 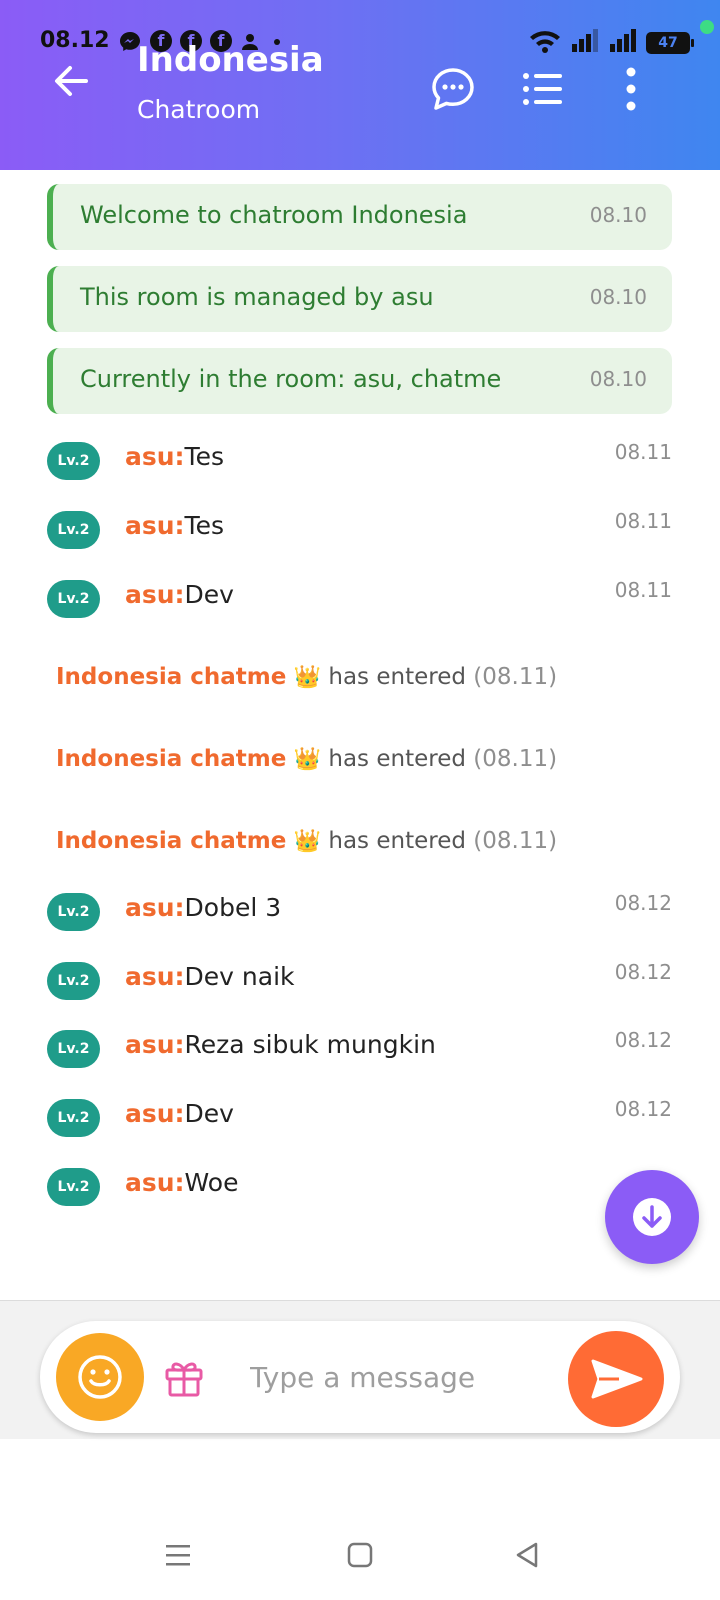 I want to click on wifi-icon, so click(x=545, y=43).